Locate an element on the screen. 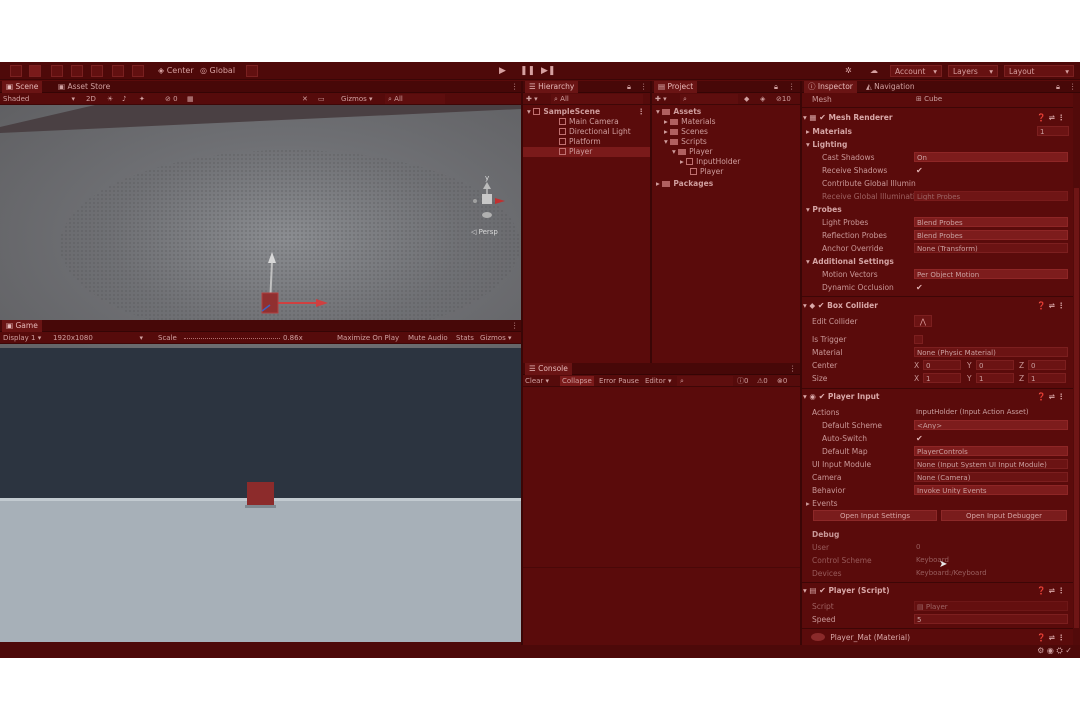 Image resolution: width=1080 pixels, height=720 pixels. size-y-field: Y 1 is located at coordinates (990, 378).